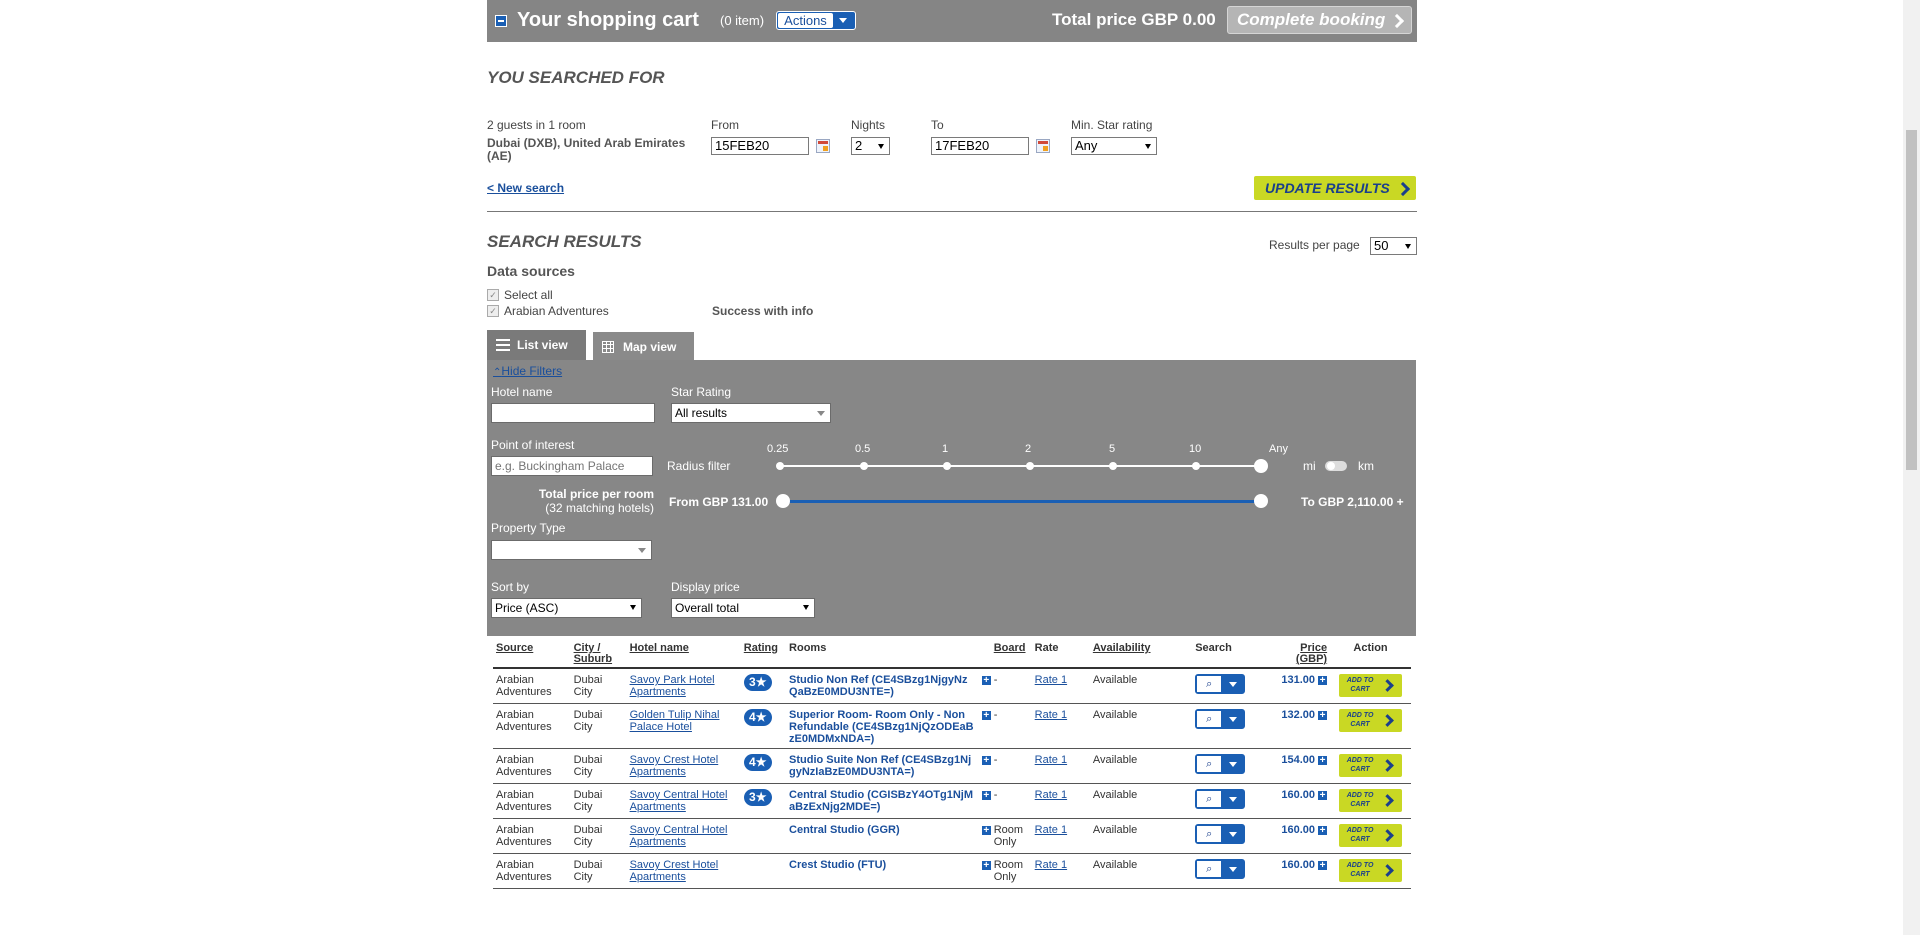 The width and height of the screenshot is (1920, 935). What do you see at coordinates (493, 311) in the screenshot?
I see `source-checkbox: ✓` at bounding box center [493, 311].